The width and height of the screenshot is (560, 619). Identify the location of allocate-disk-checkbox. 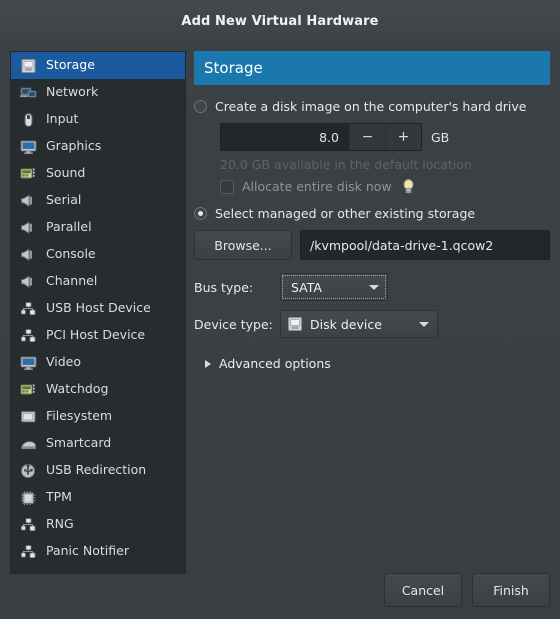
(227, 186).